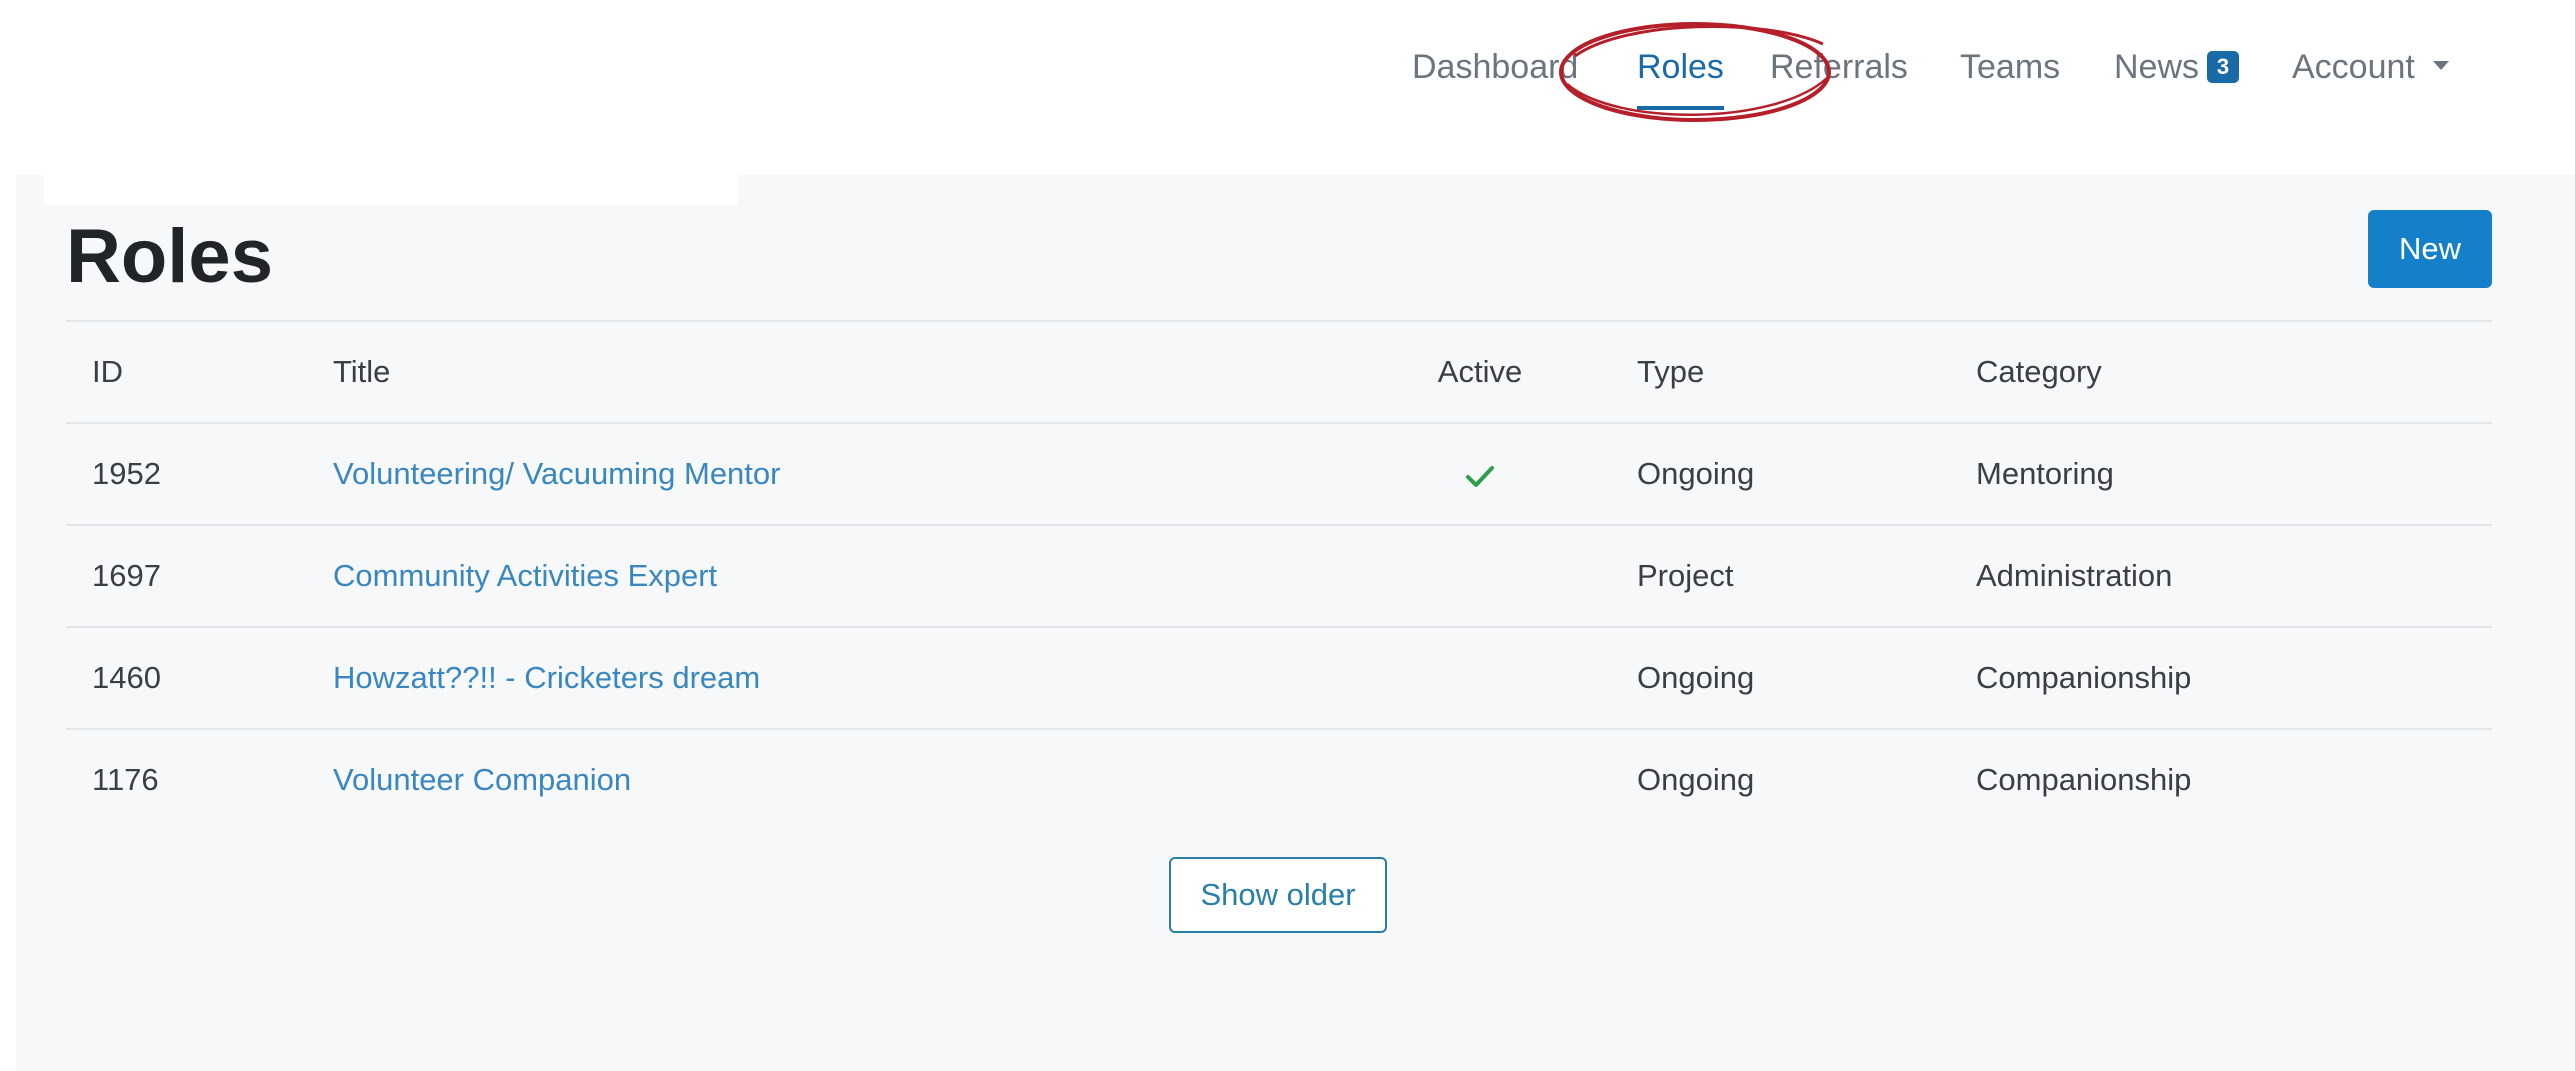 Image resolution: width=2575 pixels, height=1071 pixels. What do you see at coordinates (2010, 67) in the screenshot?
I see `nav-teams: Teams` at bounding box center [2010, 67].